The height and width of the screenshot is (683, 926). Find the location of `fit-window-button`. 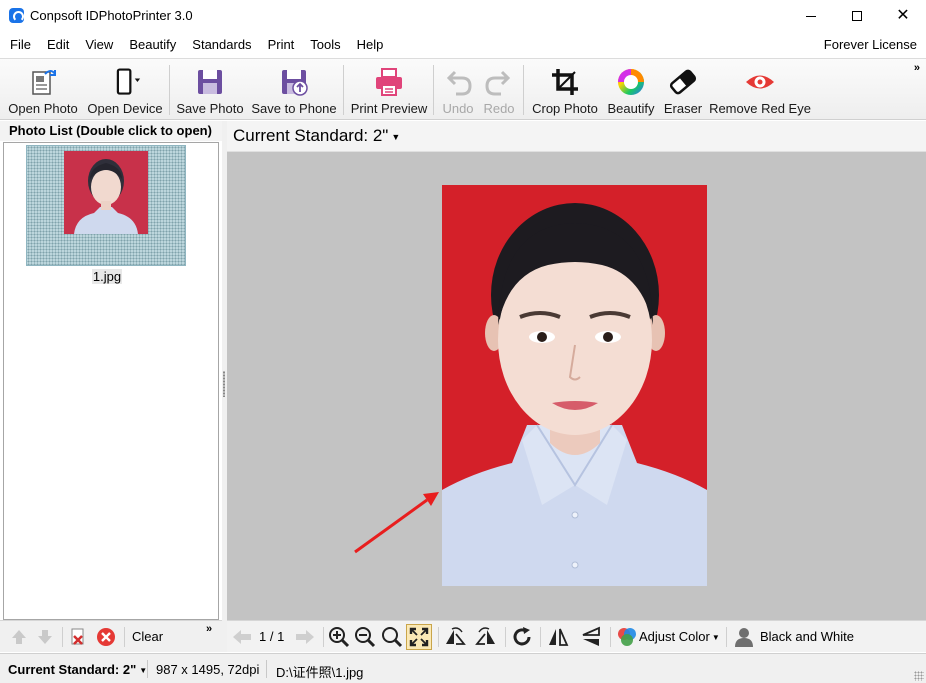

fit-window-button is located at coordinates (419, 637).